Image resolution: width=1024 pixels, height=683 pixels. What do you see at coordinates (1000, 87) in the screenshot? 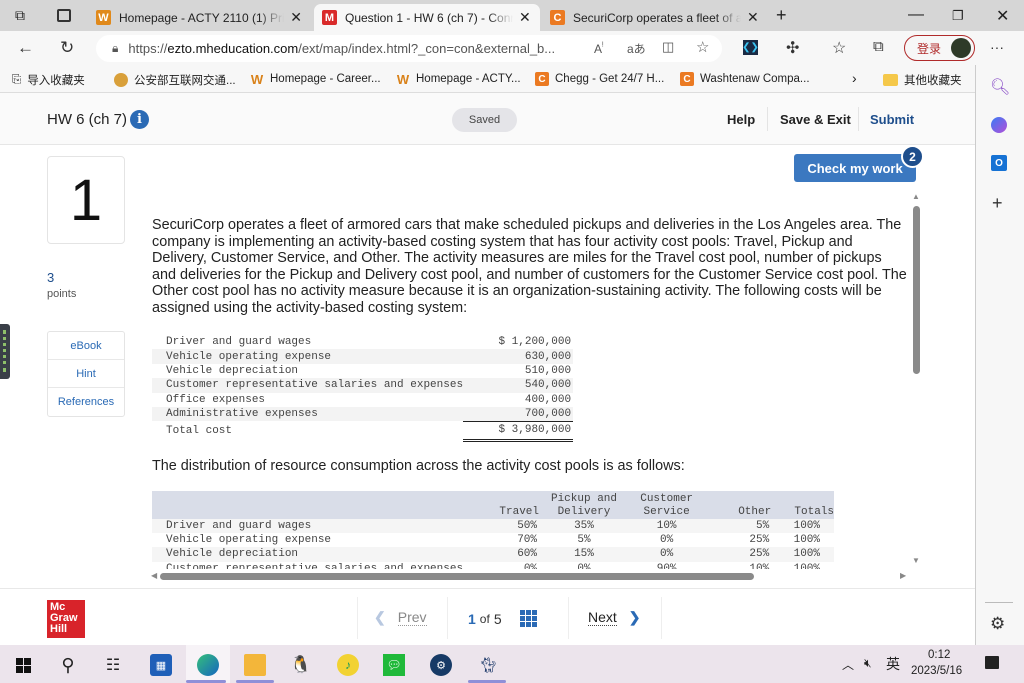
I see `search-icon: 🔍︎` at bounding box center [1000, 87].